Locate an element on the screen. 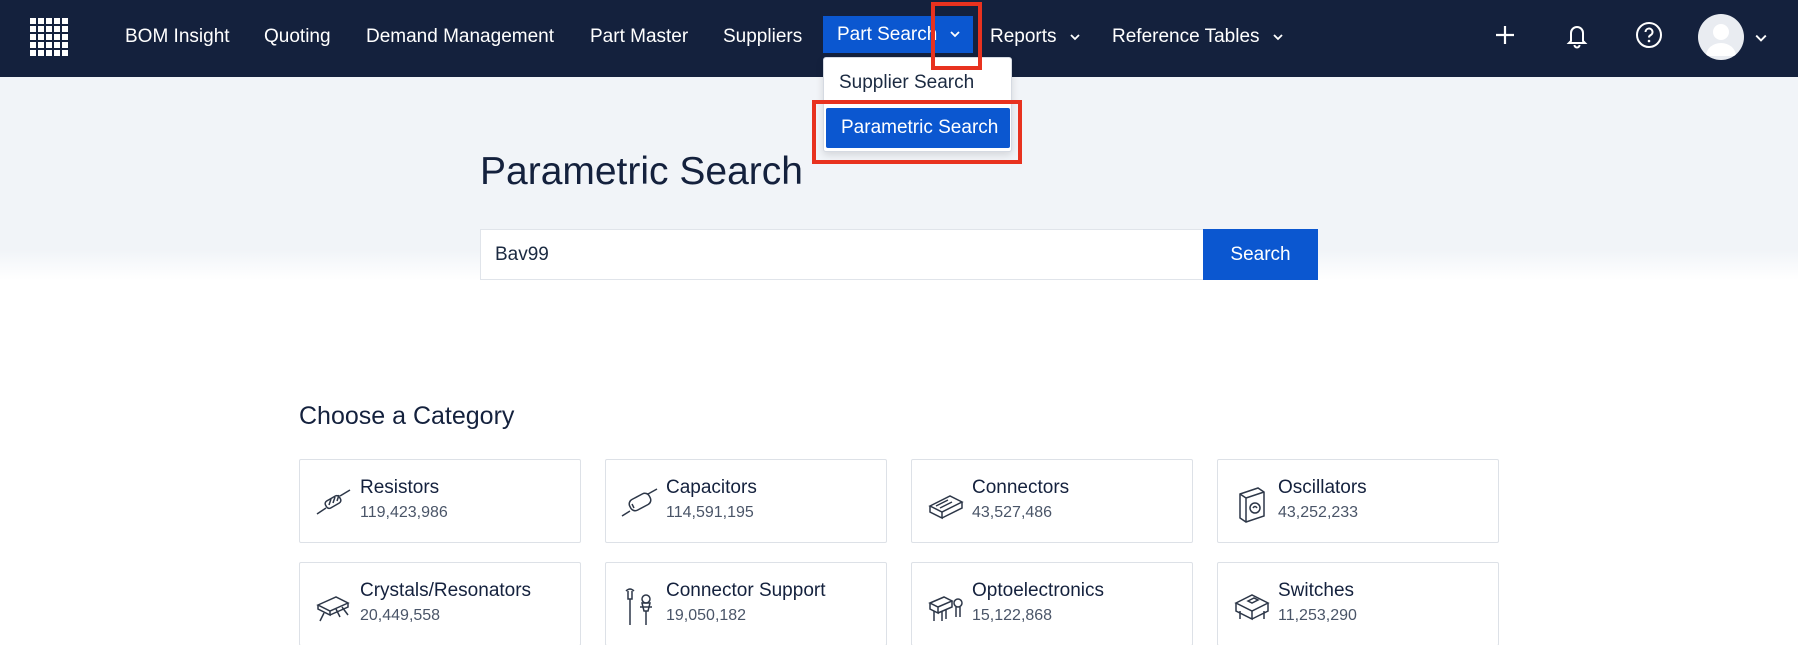  resistor-icon is located at coordinates (334, 504).